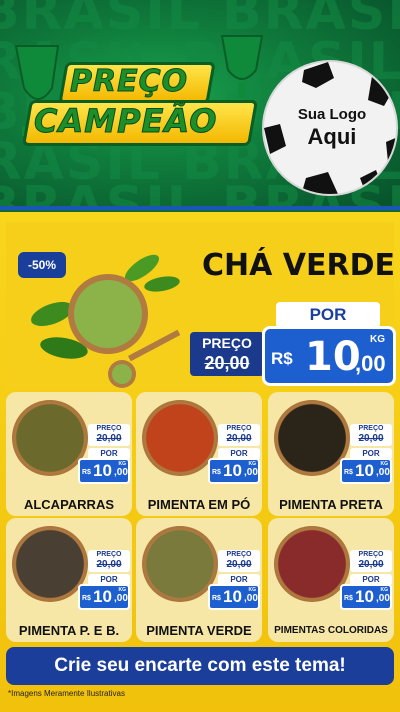 This screenshot has height=712, width=400. What do you see at coordinates (328, 315) in the screenshot?
I see `por-label: POR` at bounding box center [328, 315].